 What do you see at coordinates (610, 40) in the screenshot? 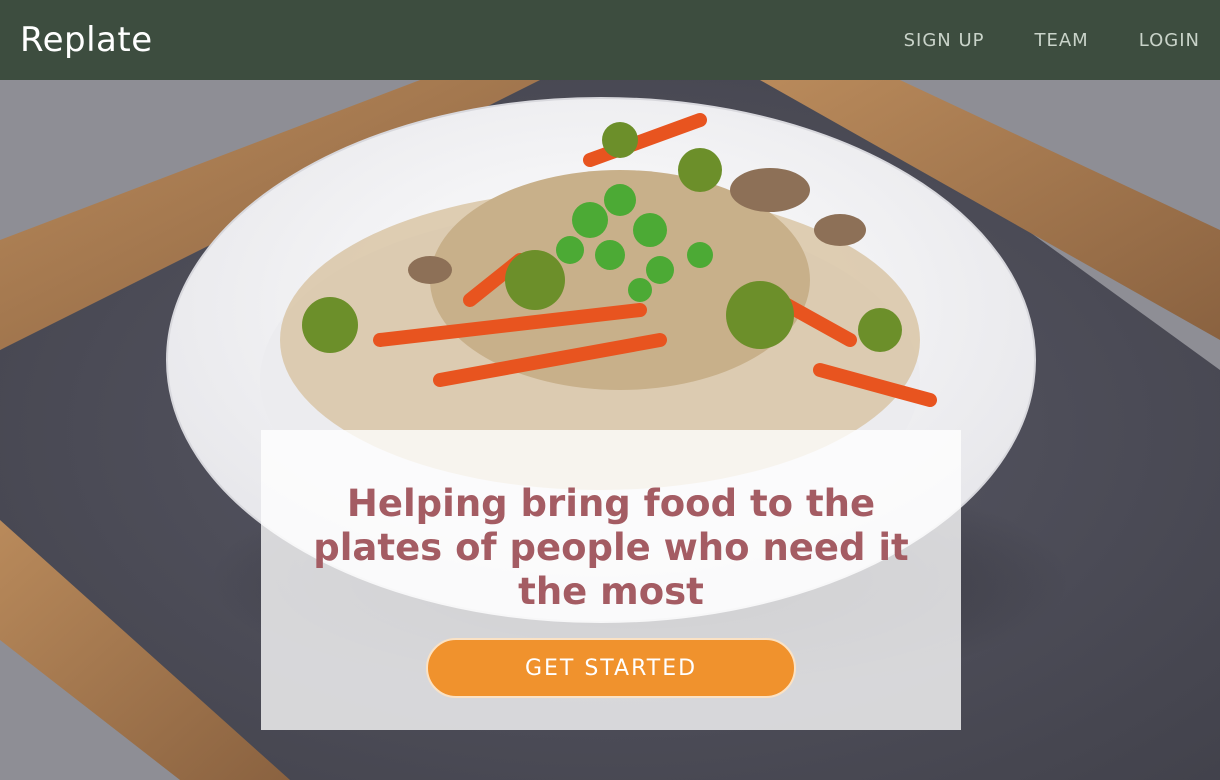
I see `navbar: Replate SIGN UP TEAM LOGIN` at bounding box center [610, 40].